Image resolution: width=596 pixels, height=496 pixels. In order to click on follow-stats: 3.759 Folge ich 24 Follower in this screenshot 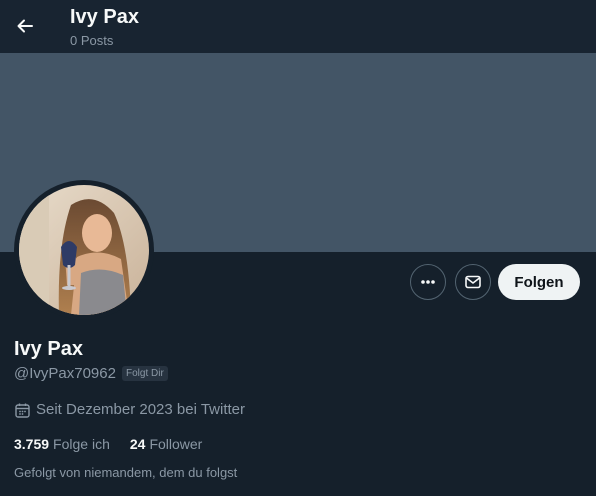, I will do `click(118, 444)`.